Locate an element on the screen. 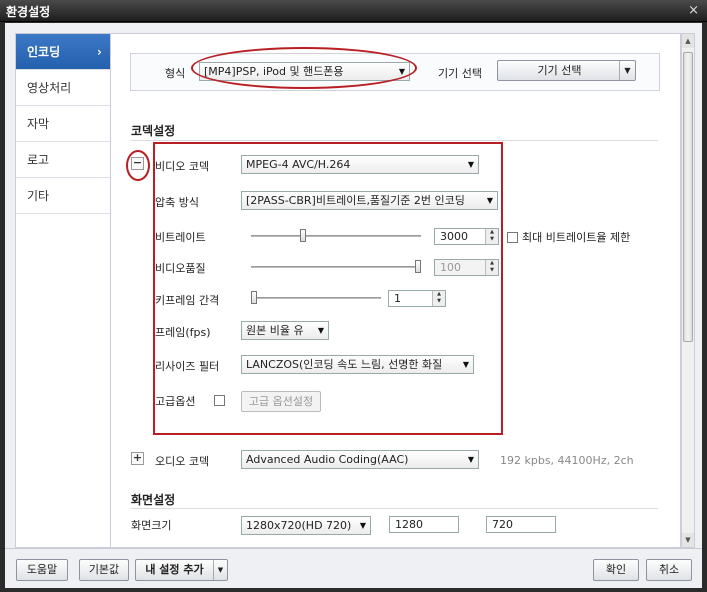 Image resolution: width=707 pixels, height=592 pixels. device-label: 기기 선택 is located at coordinates (460, 73).